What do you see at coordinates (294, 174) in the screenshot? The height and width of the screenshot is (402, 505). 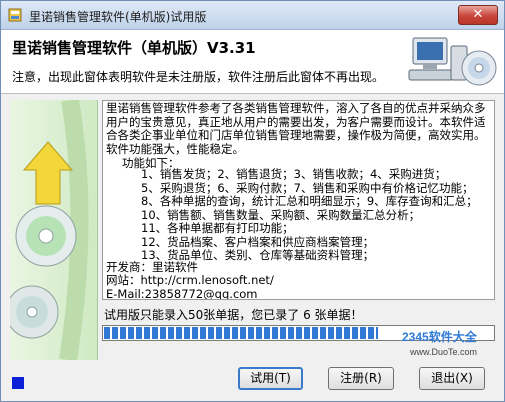 I see `feature-item: 1、销售发货；2、销售退货；3、销售收款；4、采购进货；` at bounding box center [294, 174].